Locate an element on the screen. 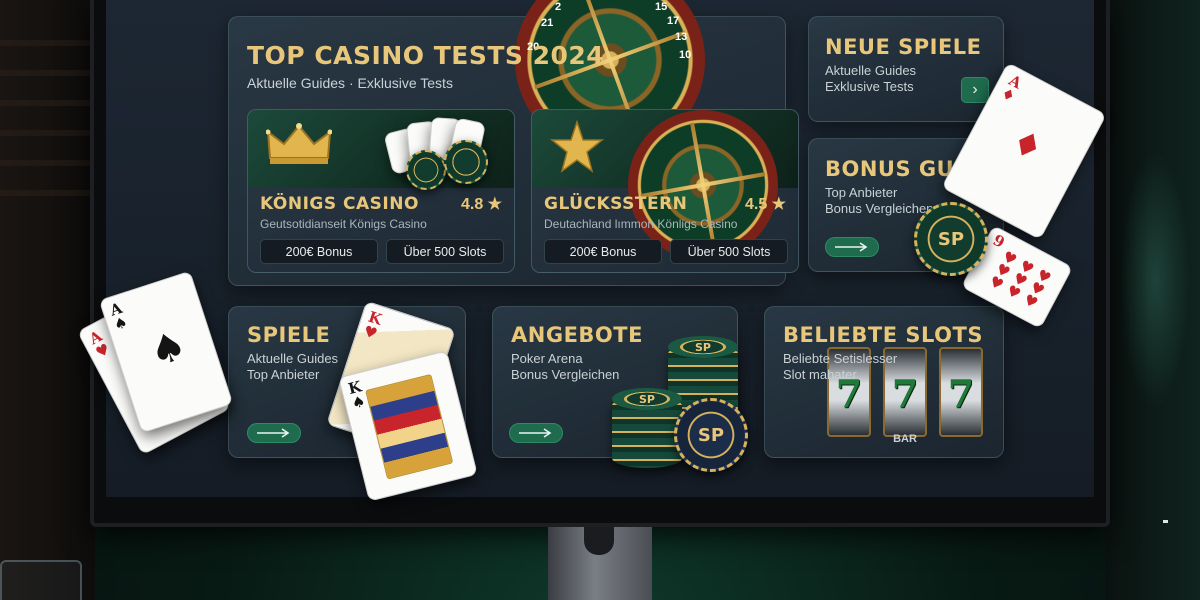 Image resolution: width=1200 pixels, height=600 pixels. slot-reel: 7 is located at coordinates (961, 392).